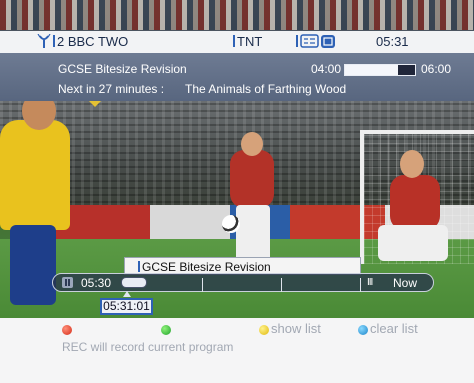 Image resolution: width=474 pixels, height=383 pixels. Describe the element at coordinates (127, 294) in the screenshot. I see `position-cursor-arrow` at that location.